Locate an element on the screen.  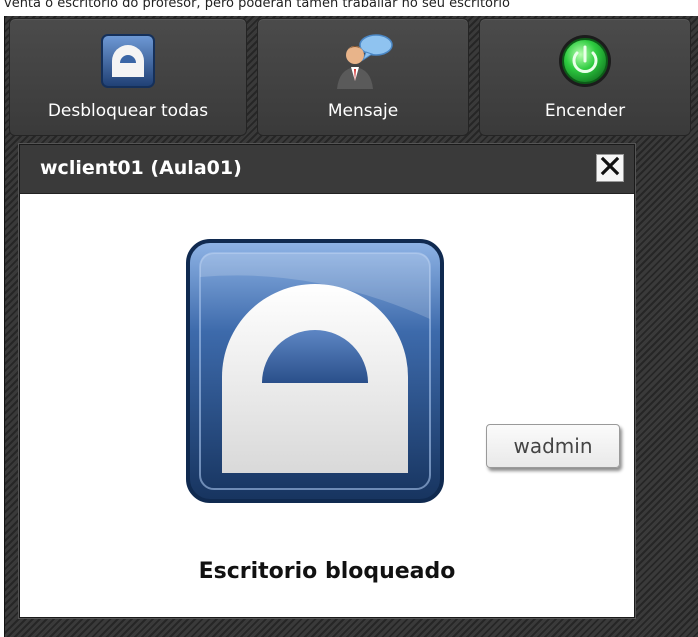
unlock-all-label: Desbloquear todas is located at coordinates (128, 111).